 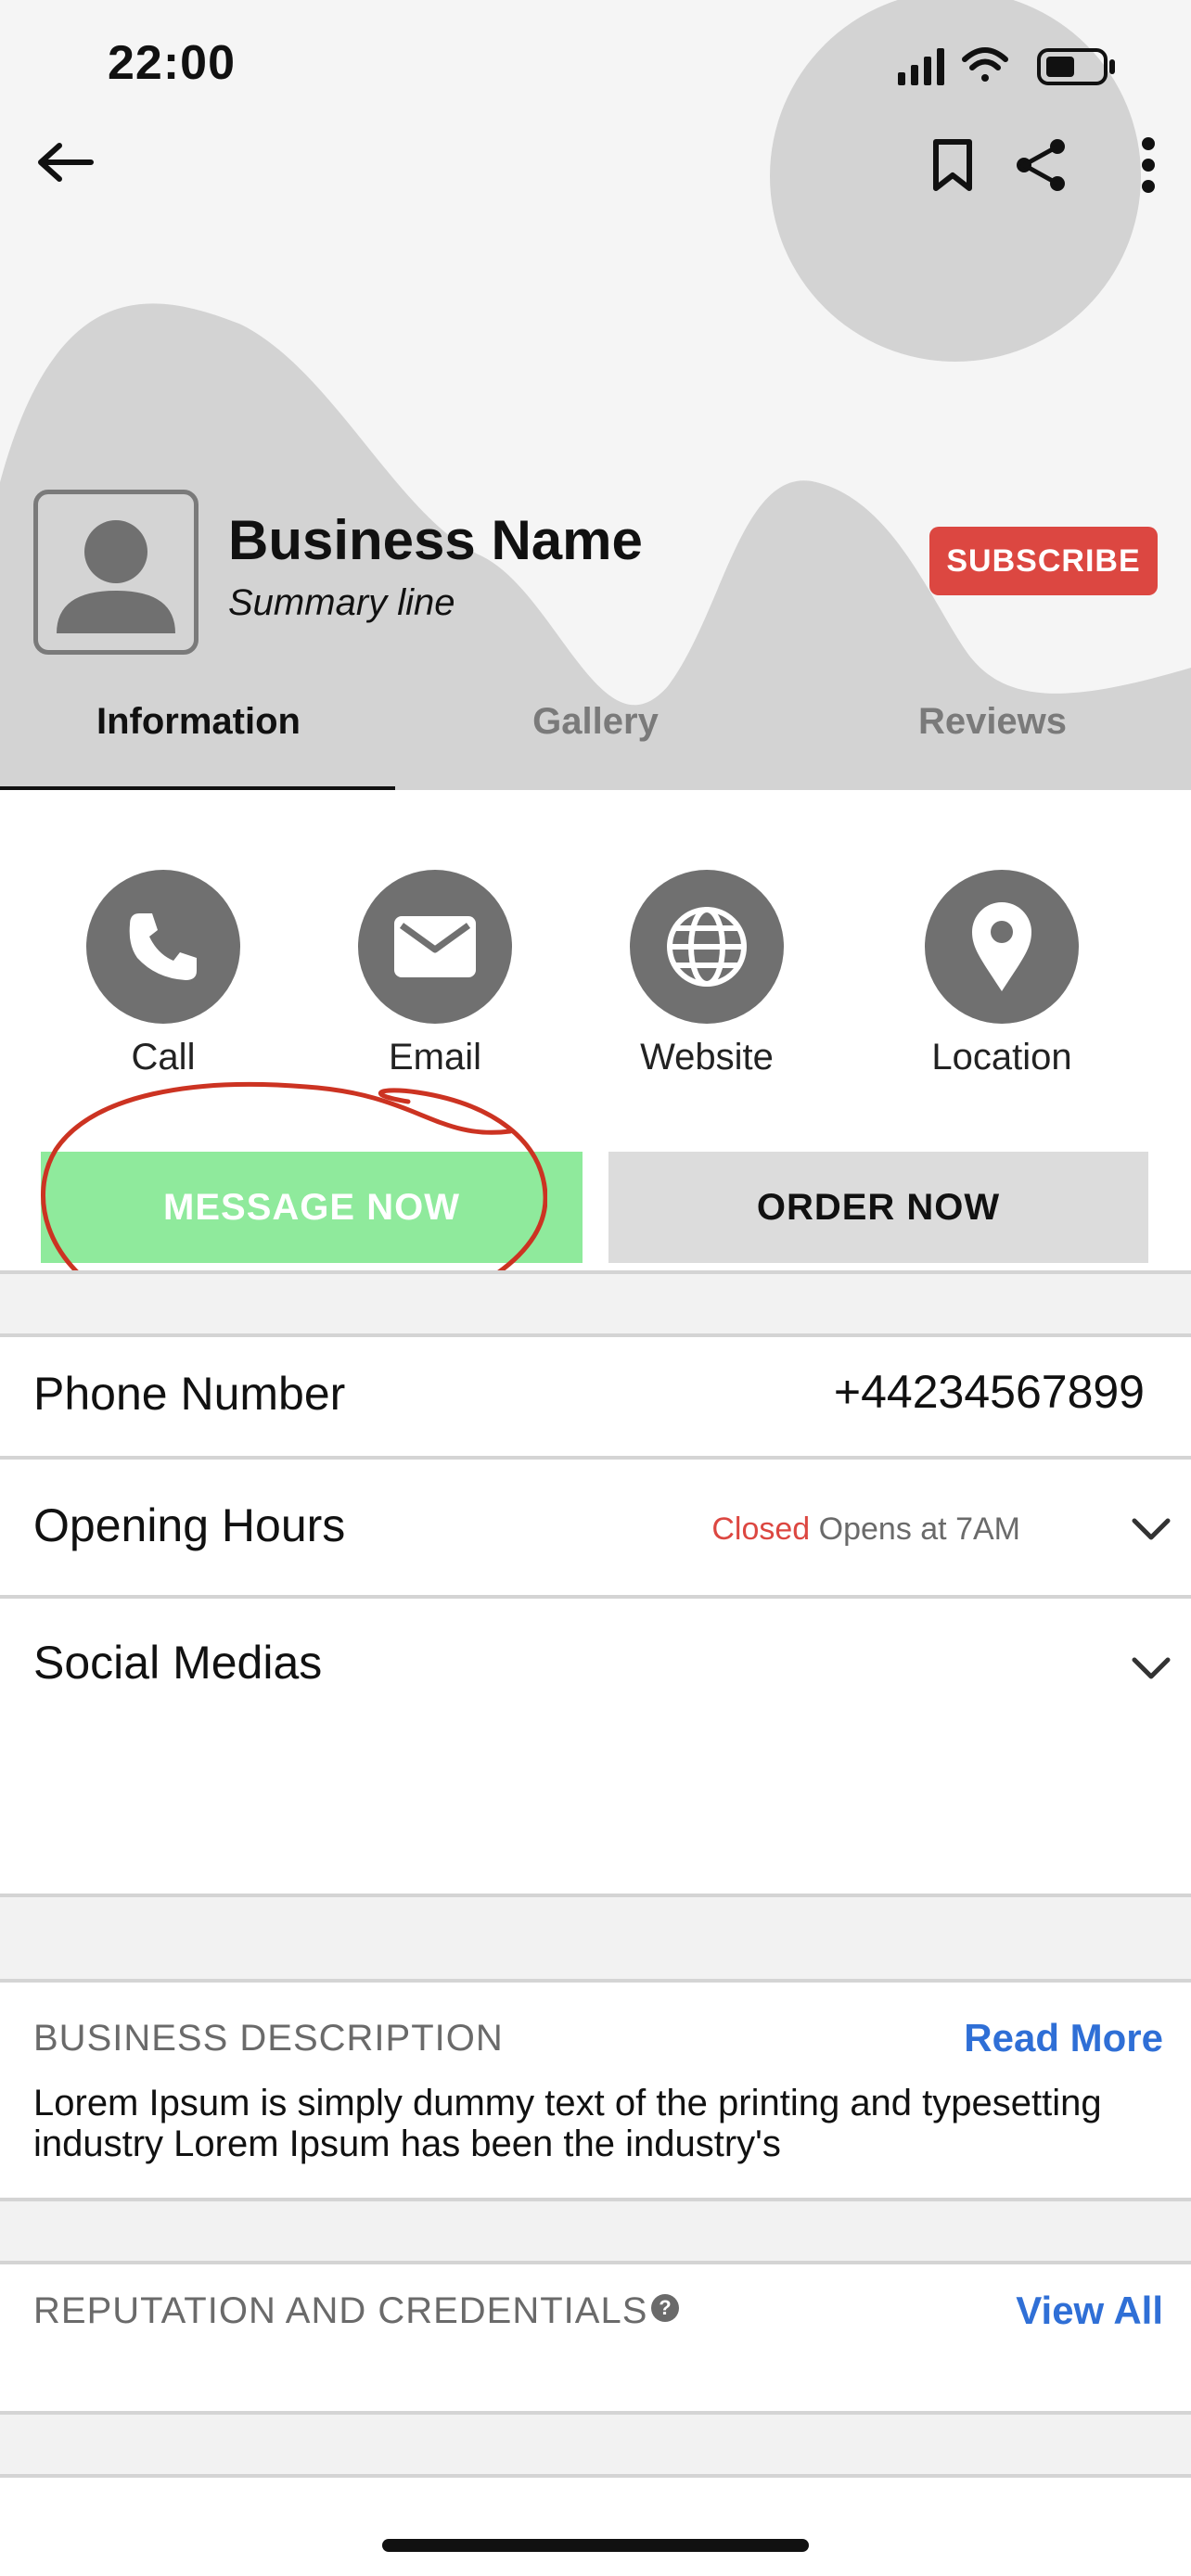 What do you see at coordinates (919, 1529) in the screenshot?
I see `opens-at-text: Opens at 7AM` at bounding box center [919, 1529].